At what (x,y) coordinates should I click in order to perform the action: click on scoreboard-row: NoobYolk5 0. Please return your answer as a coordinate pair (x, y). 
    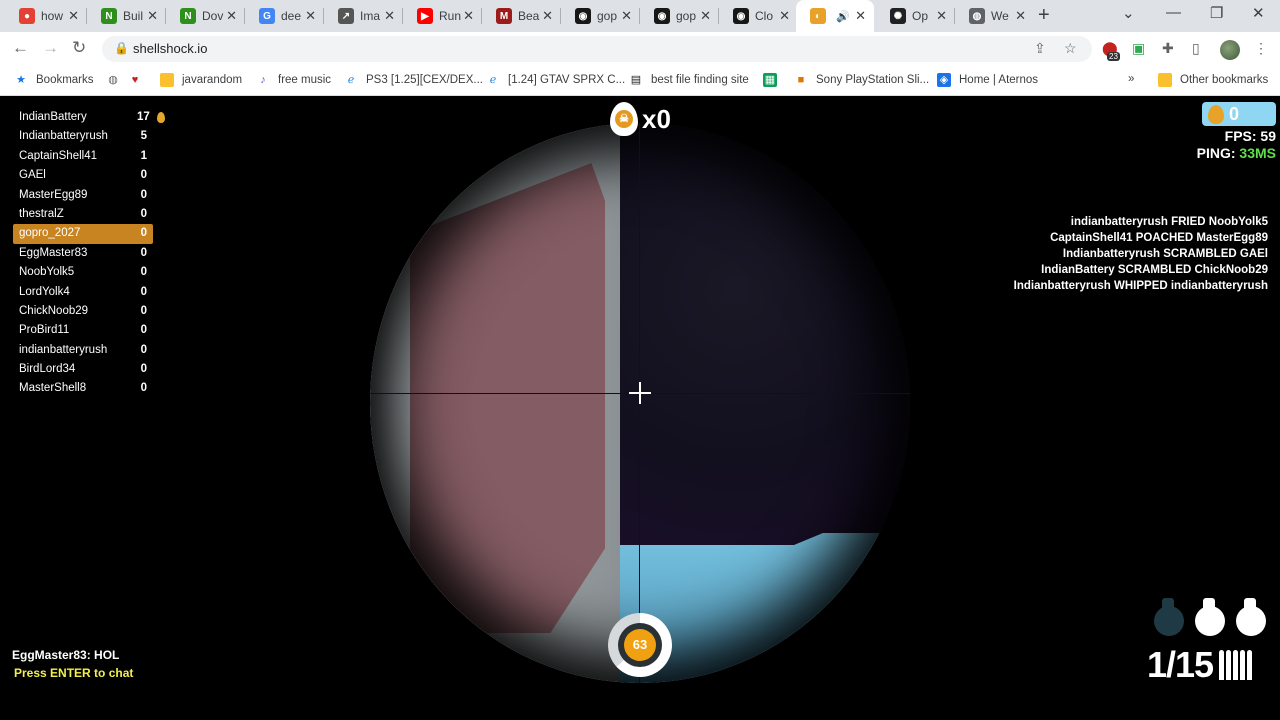
    Looking at the image, I should click on (83, 272).